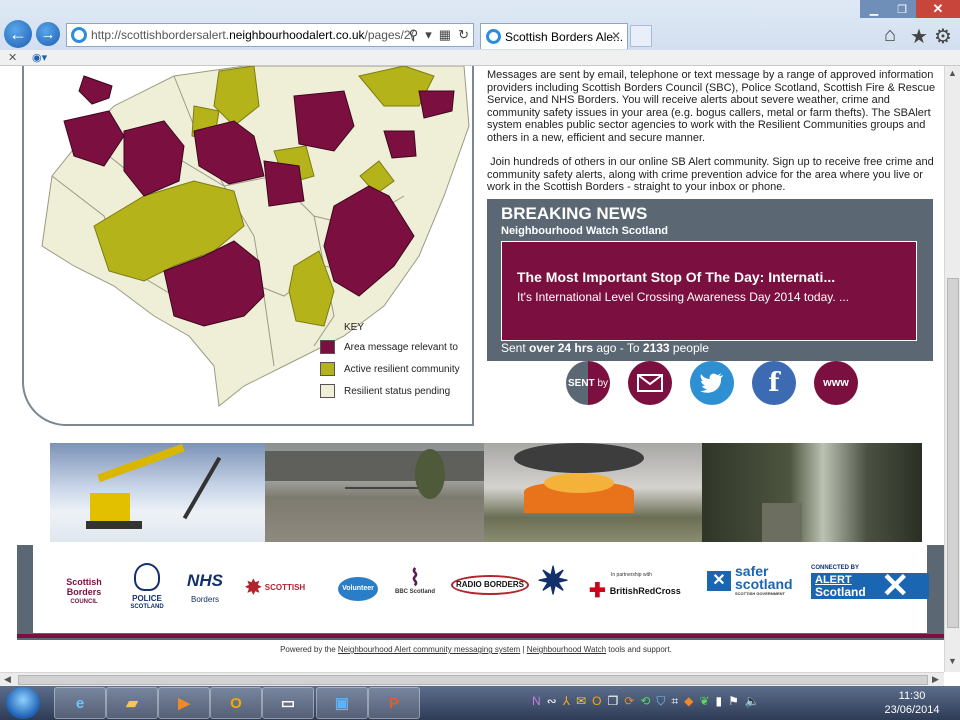 The width and height of the screenshot is (960, 720). Describe the element at coordinates (874, 9) in the screenshot. I see `minimize-button: ▁` at that location.